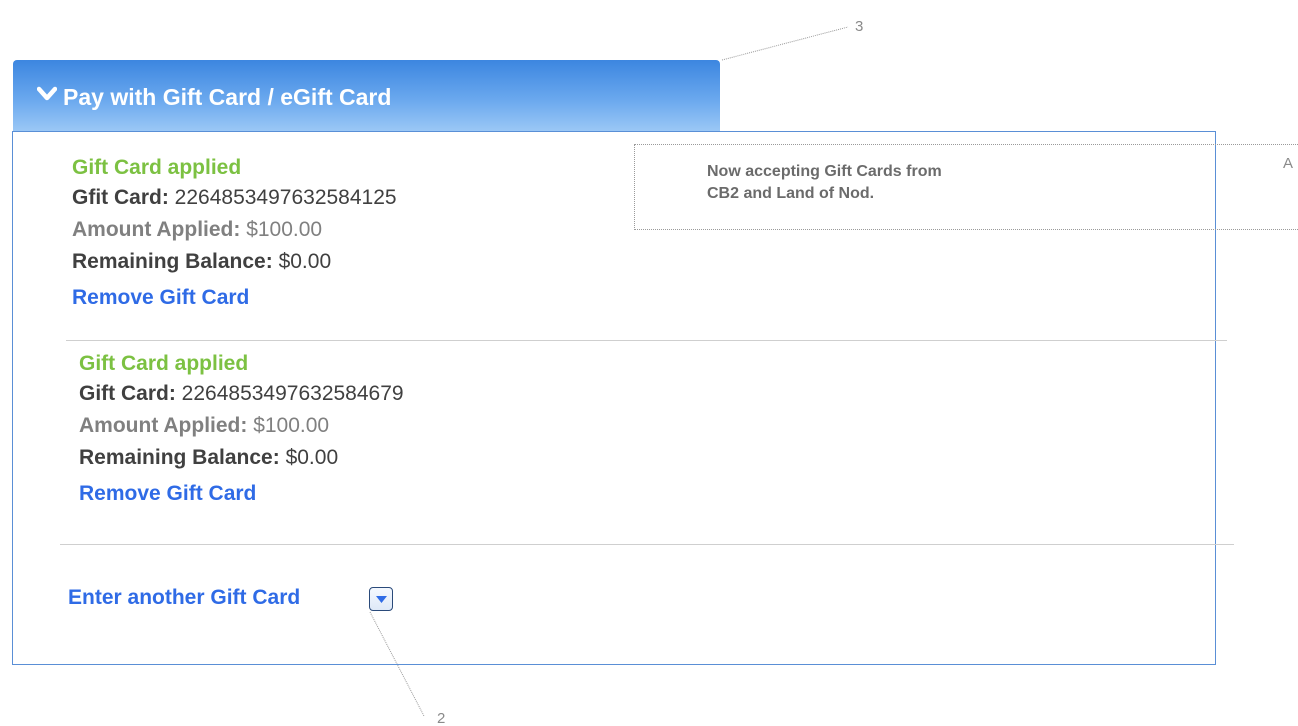 This screenshot has width=1298, height=726. Describe the element at coordinates (120, 197) in the screenshot. I see `card-number-label: Gfit Card:` at that location.